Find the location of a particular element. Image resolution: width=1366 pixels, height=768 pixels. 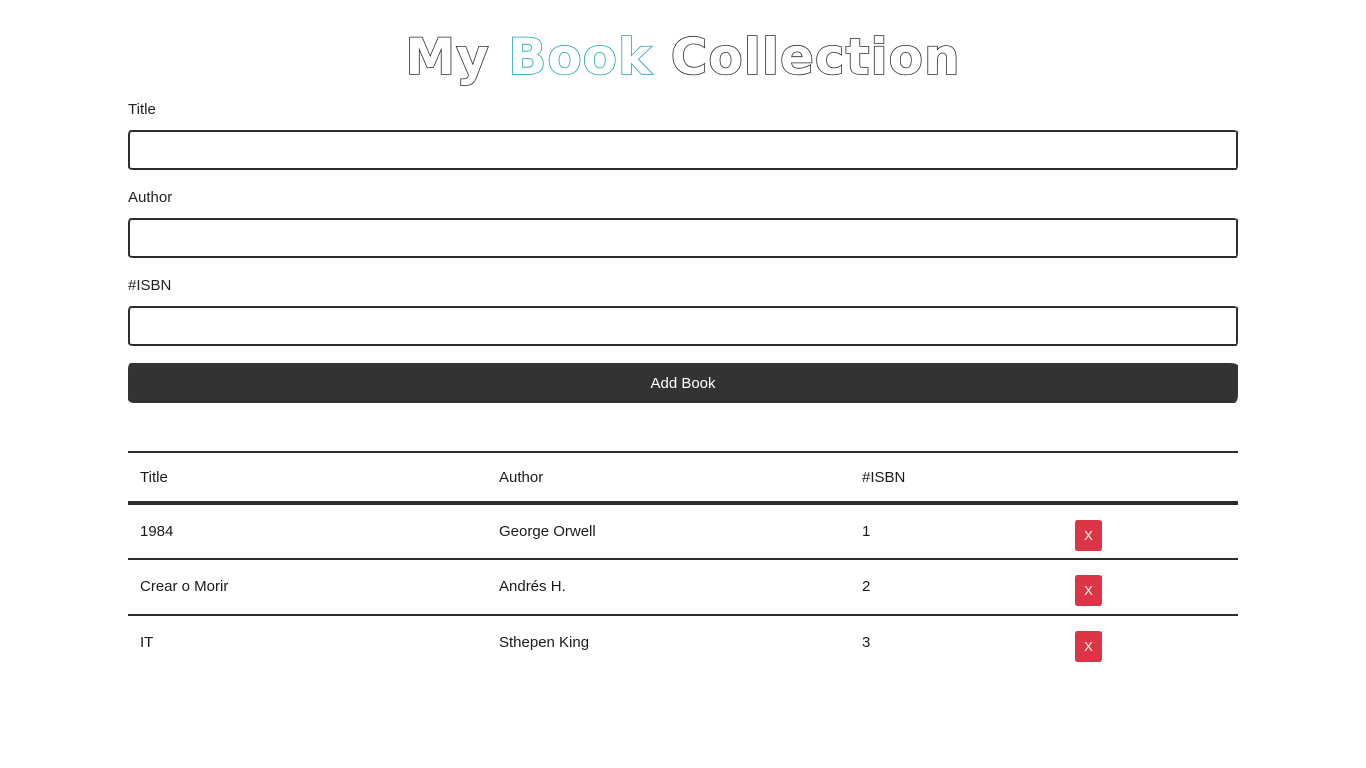

title-word-my: My is located at coordinates (447, 57).